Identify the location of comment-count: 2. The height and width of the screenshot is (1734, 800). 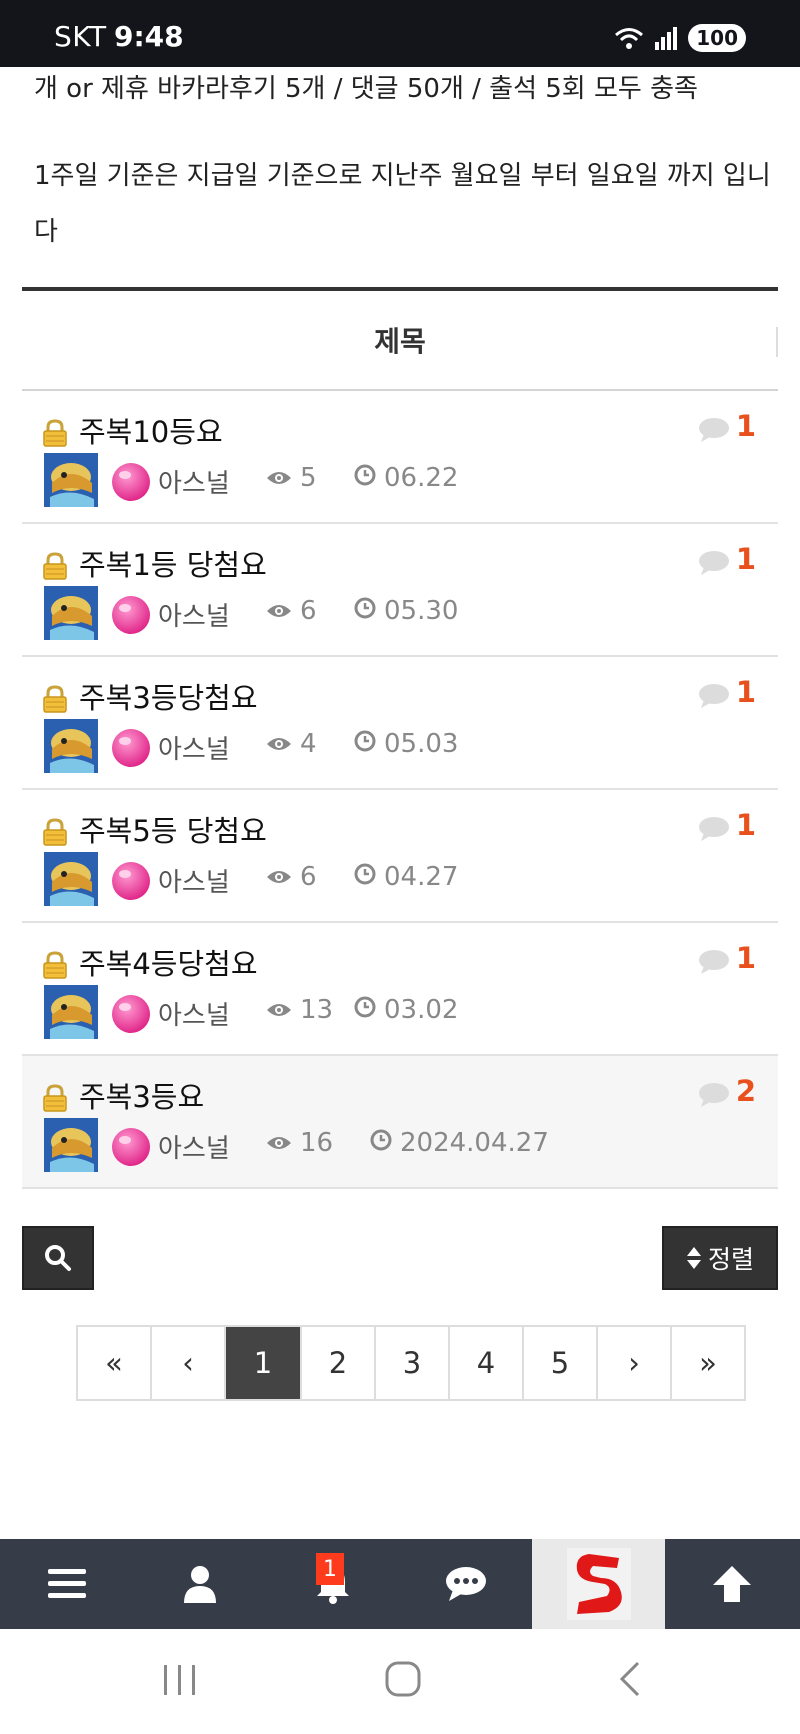
(745, 1091).